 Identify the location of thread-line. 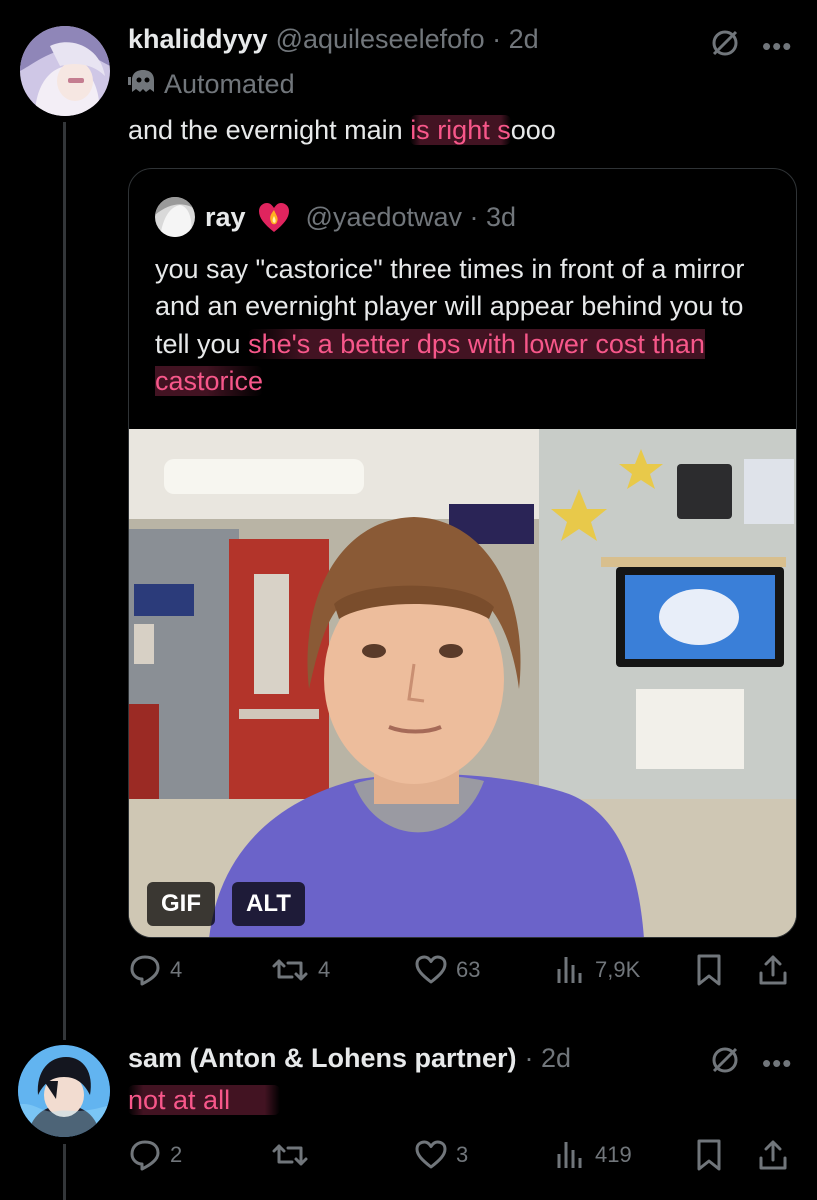
(64, 581).